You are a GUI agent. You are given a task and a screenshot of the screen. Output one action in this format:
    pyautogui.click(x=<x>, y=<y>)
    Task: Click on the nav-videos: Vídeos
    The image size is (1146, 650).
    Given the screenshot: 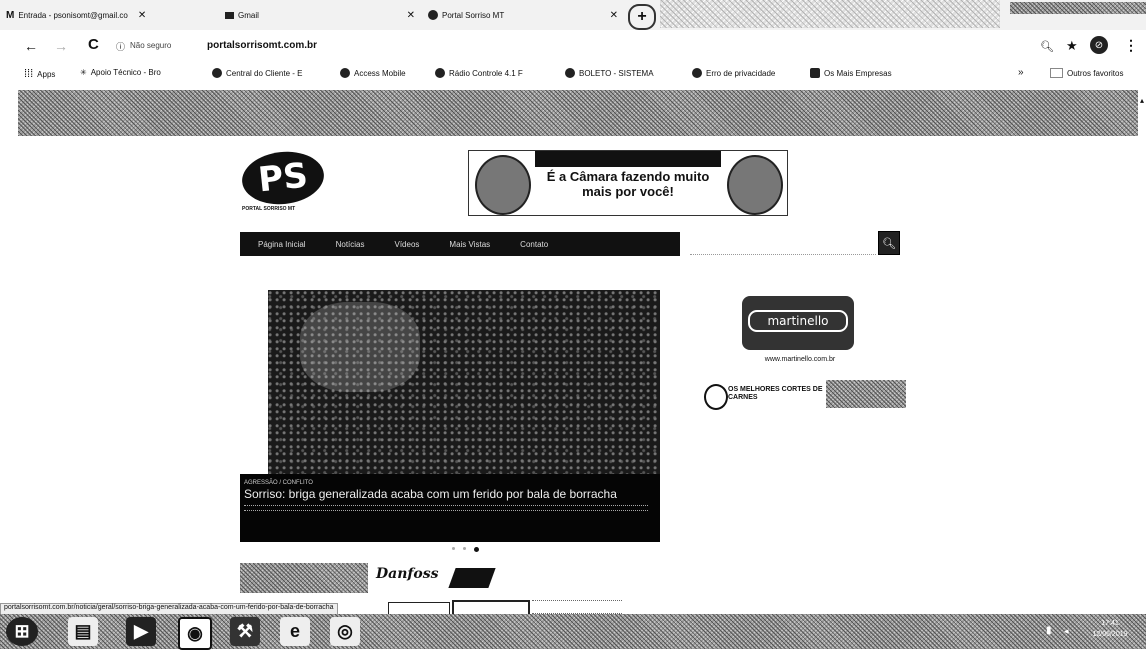 What is the action you would take?
    pyautogui.click(x=407, y=244)
    